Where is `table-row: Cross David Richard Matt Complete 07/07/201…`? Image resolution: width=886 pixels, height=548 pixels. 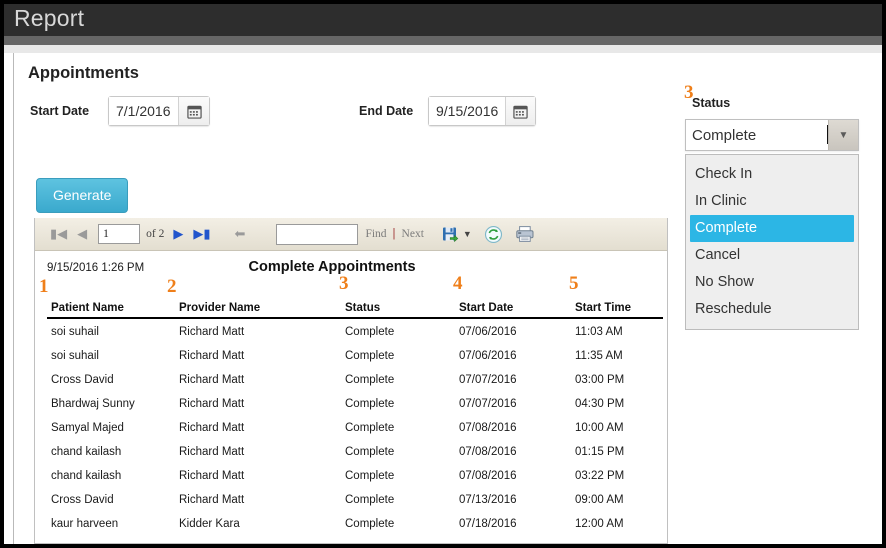
table-row: Cross David Richard Matt Complete 07/07/201… is located at coordinates (355, 382).